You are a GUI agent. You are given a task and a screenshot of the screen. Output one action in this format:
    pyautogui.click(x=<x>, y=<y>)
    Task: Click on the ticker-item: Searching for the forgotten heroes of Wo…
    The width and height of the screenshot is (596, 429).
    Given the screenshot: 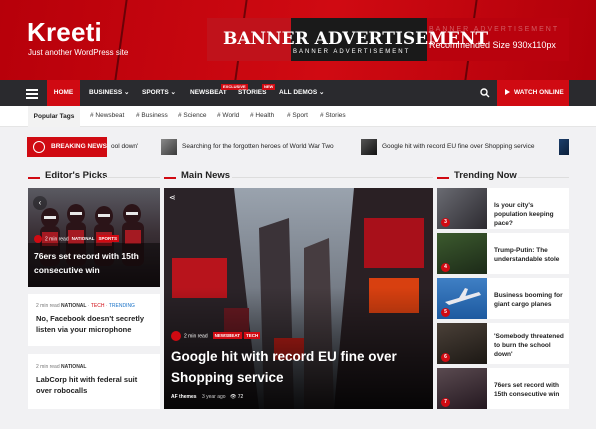 What is the action you would take?
    pyautogui.click(x=258, y=147)
    